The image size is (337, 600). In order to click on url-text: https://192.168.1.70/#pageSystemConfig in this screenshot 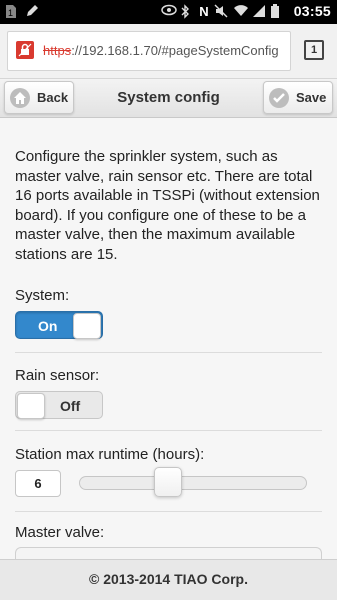, I will do `click(161, 50)`.